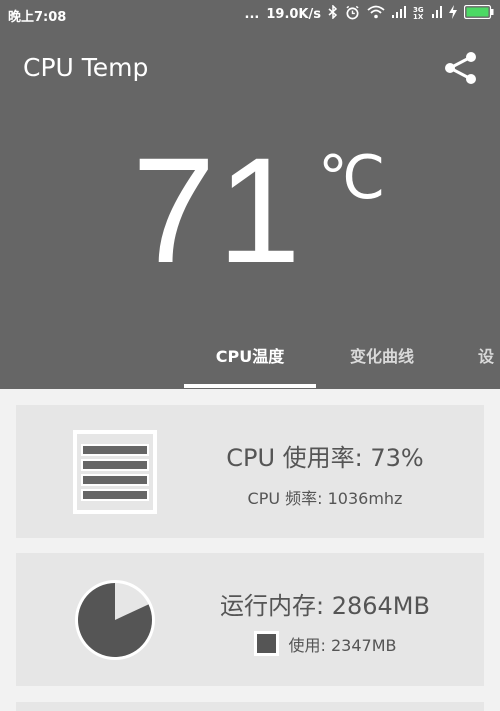 This screenshot has height=711, width=500. I want to click on next-card, so click(250, 706).